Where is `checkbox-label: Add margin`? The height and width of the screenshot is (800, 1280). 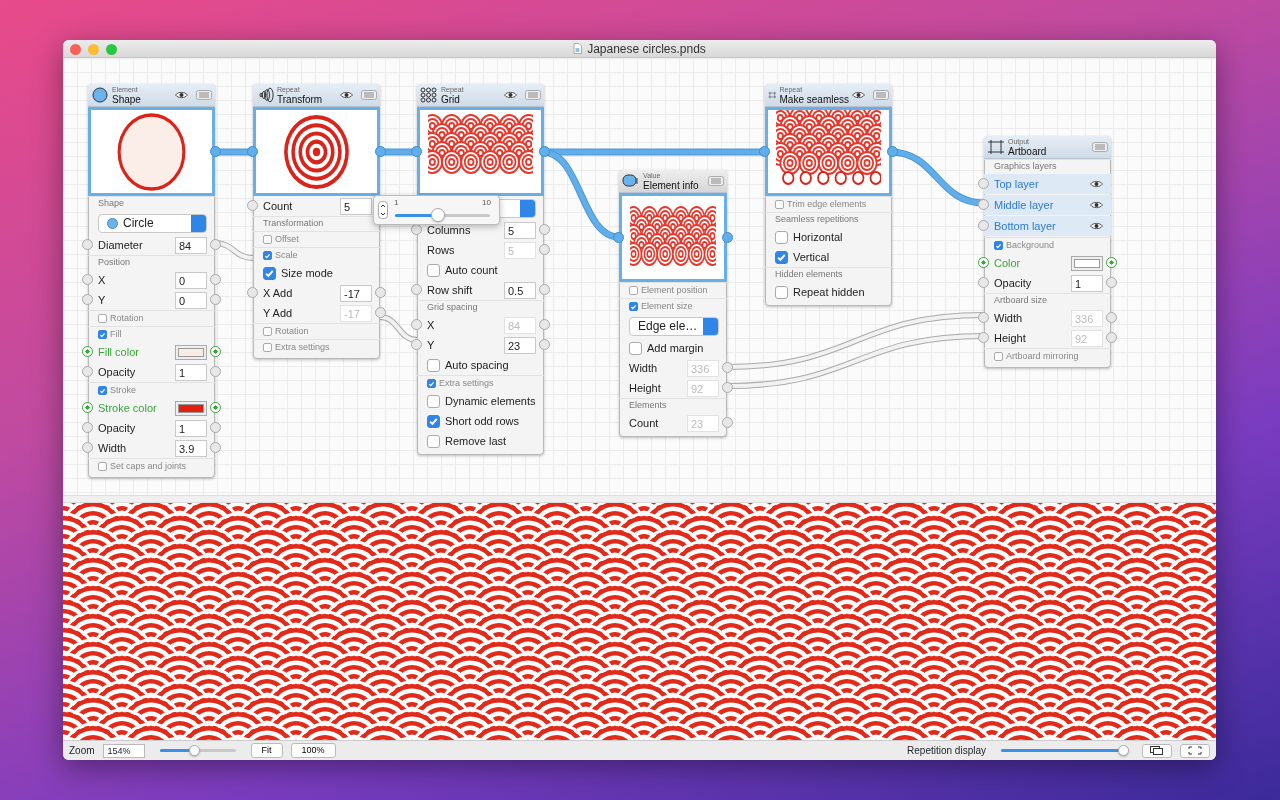 checkbox-label: Add margin is located at coordinates (675, 348).